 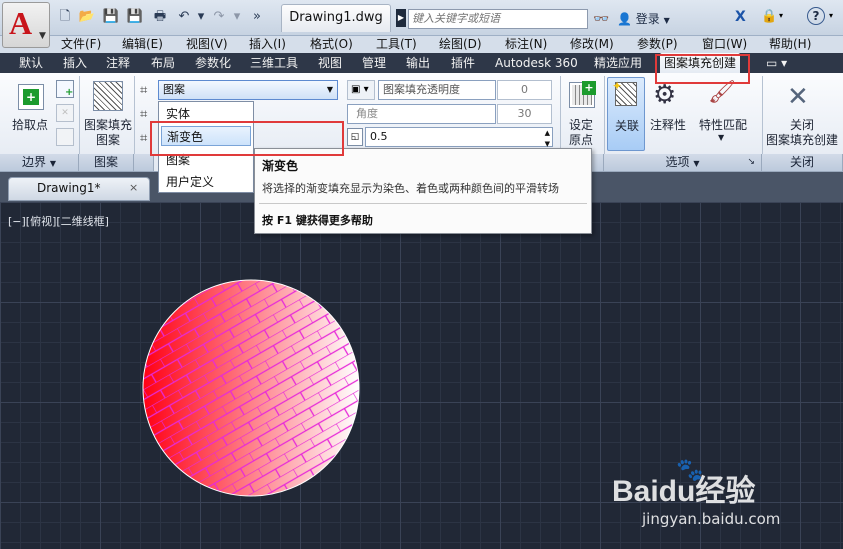 What do you see at coordinates (526, 44) in the screenshot?
I see `menu-dimension: 标注(N)` at bounding box center [526, 44].